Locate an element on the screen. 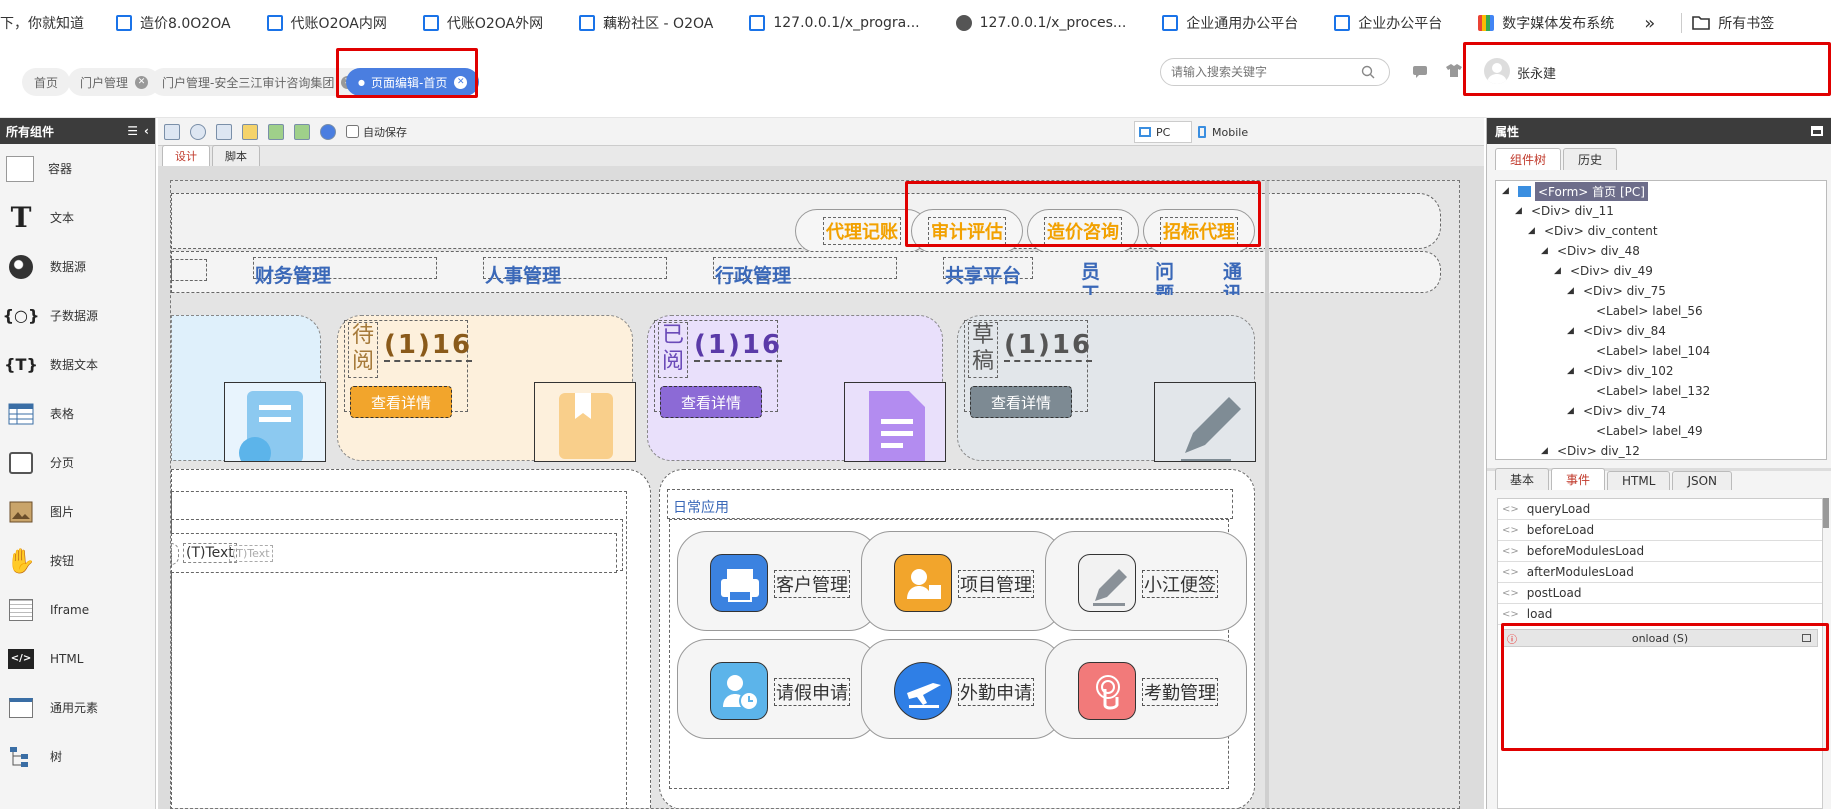 The width and height of the screenshot is (1831, 809). shirt-icon is located at coordinates (1454, 71).